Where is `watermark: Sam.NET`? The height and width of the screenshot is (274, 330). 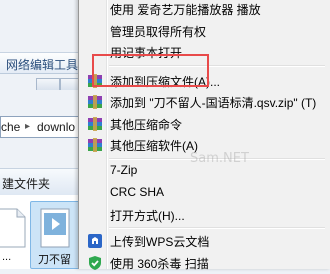 watermark: Sam.NET is located at coordinates (219, 158).